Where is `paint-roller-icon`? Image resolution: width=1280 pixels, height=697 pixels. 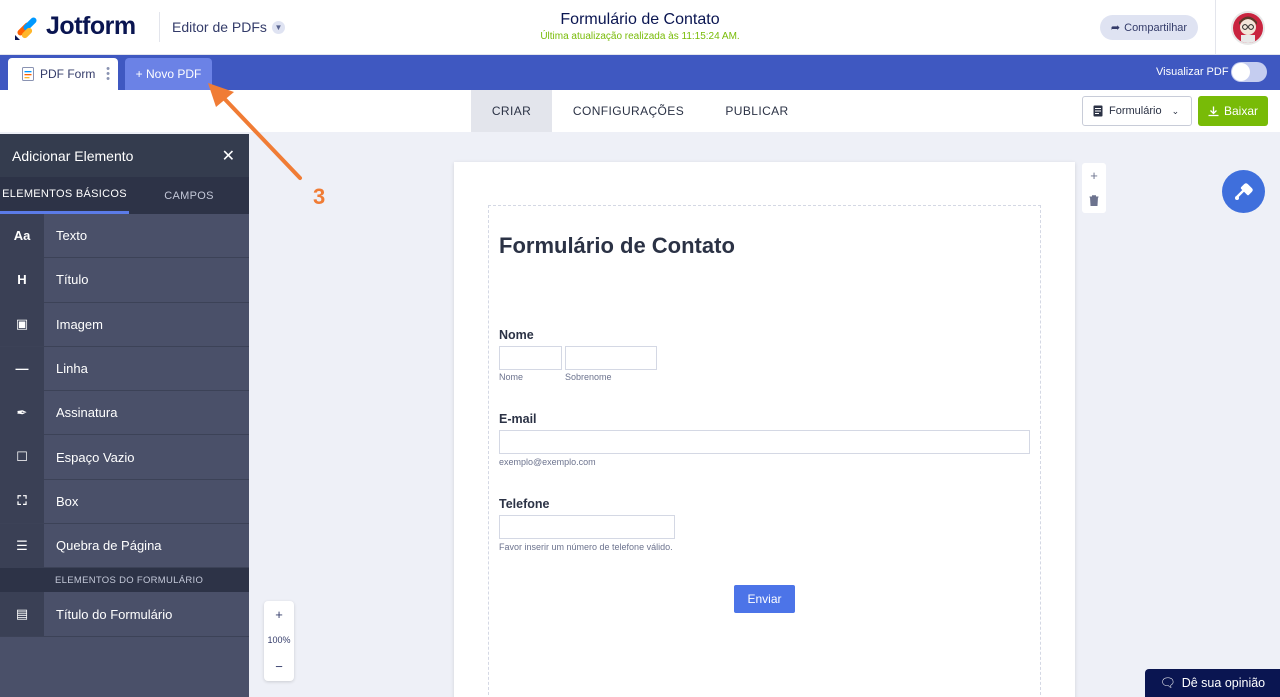
paint-roller-icon is located at coordinates (1243, 191).